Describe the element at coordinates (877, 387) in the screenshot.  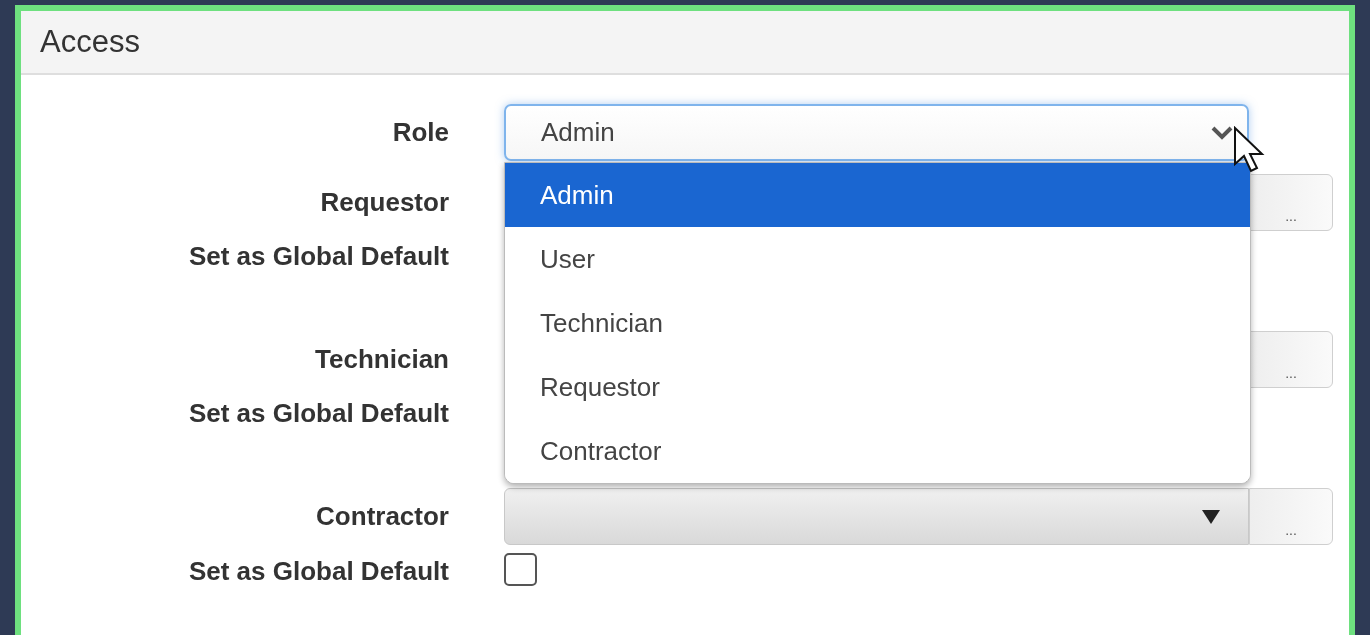
I see `dropdown-option: Requestor` at that location.